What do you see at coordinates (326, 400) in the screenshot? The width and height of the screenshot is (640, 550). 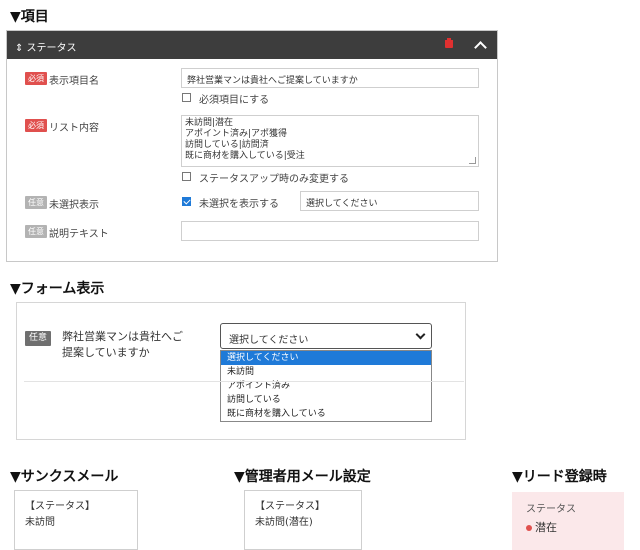 I see `dropdown-option: 訪問している` at bounding box center [326, 400].